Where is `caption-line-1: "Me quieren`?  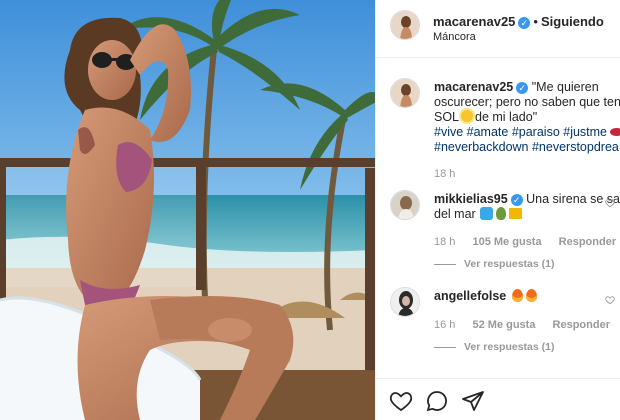
caption-line-1: "Me quieren is located at coordinates (565, 87).